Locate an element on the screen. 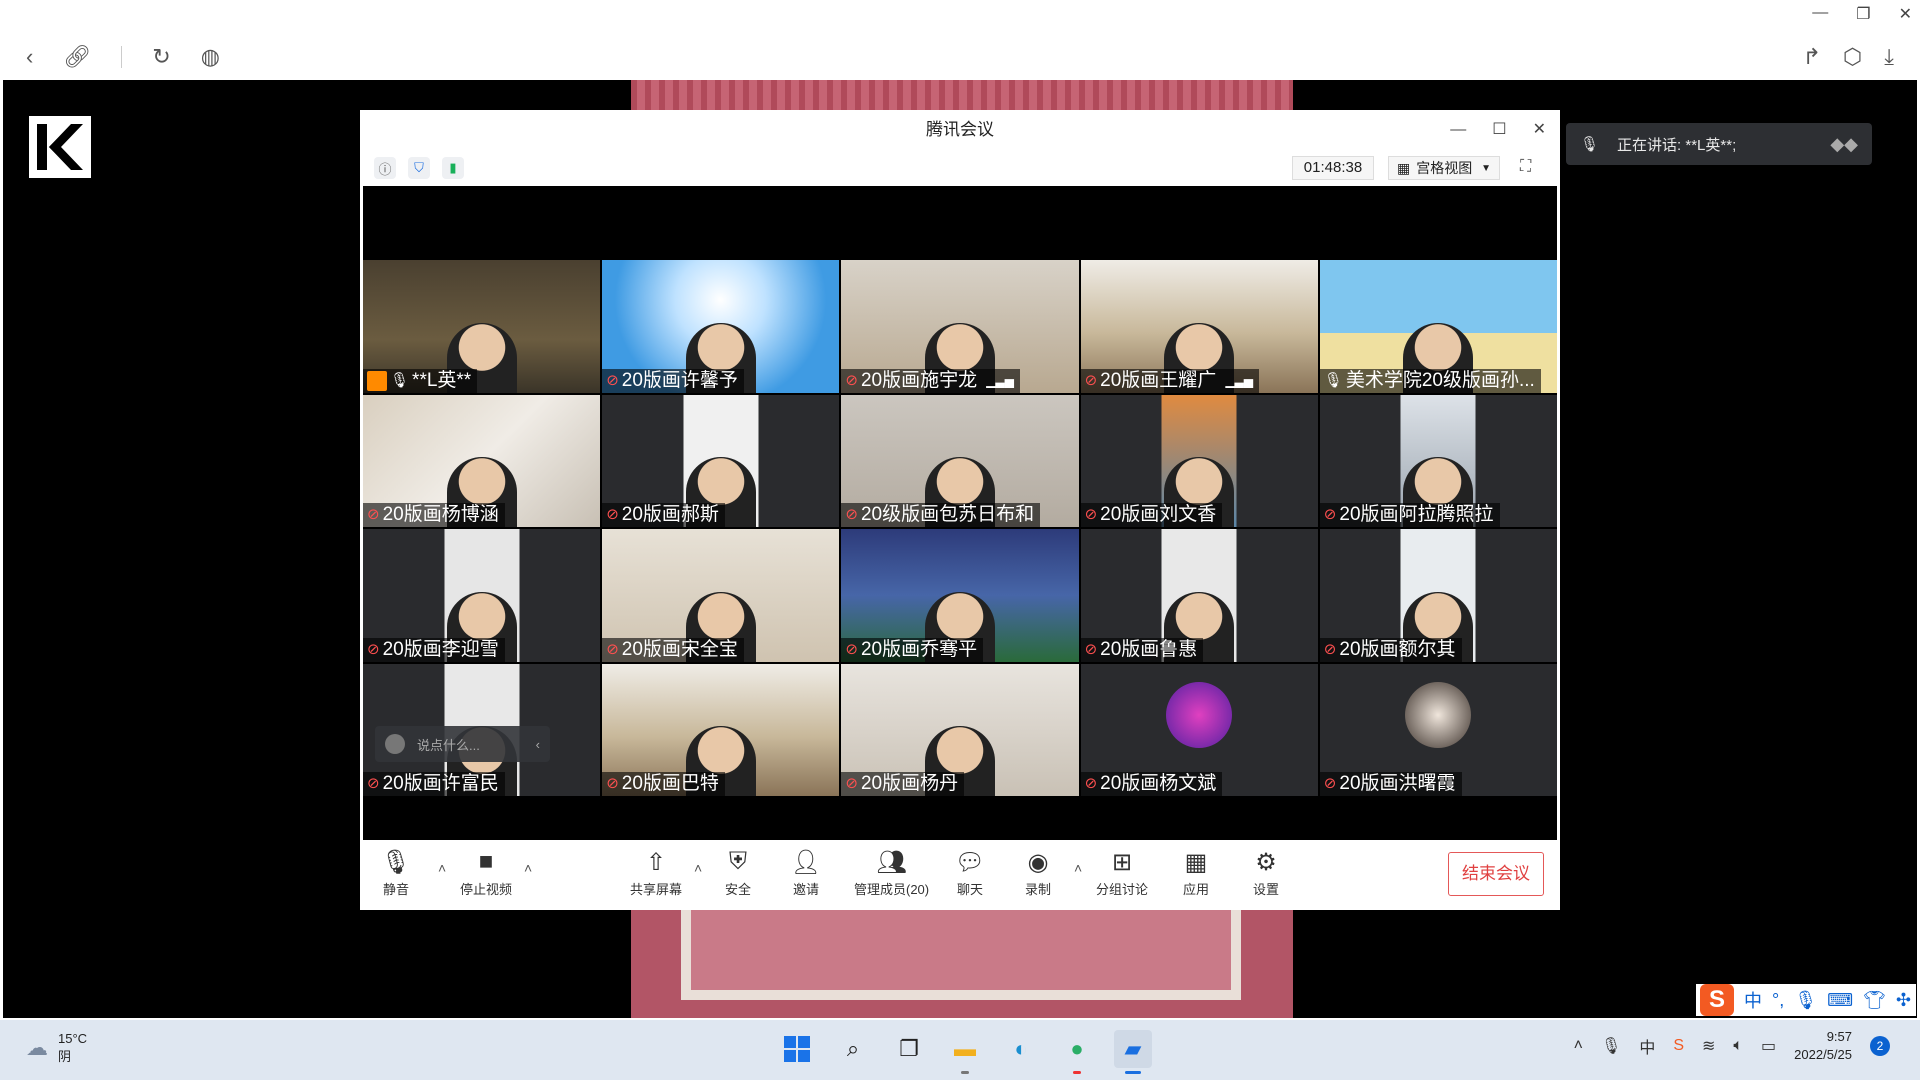 This screenshot has width=1920, height=1080. participant-tile: ⊘ 20版画王耀广 ▁▃▅ is located at coordinates (1199, 326).